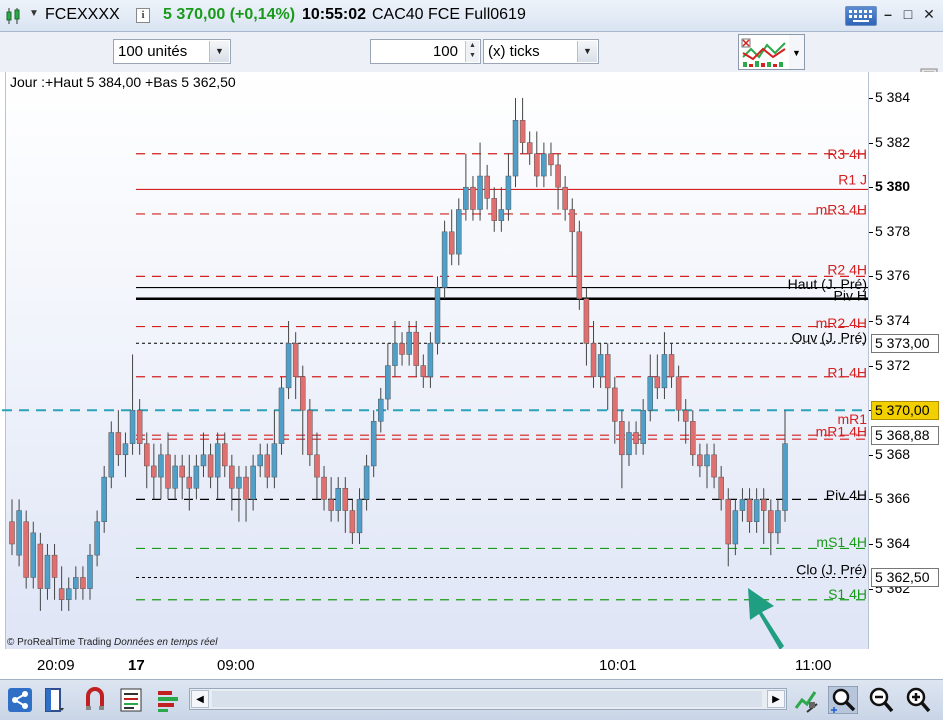 This screenshot has height=720, width=943. I want to click on x-tick-label: 10:01, so click(618, 665).